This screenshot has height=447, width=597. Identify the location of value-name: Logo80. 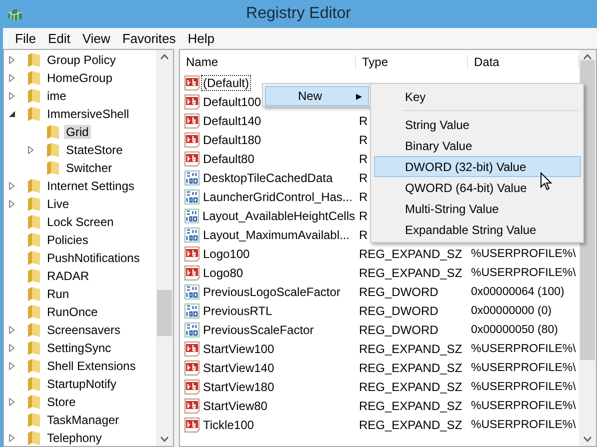
(223, 273).